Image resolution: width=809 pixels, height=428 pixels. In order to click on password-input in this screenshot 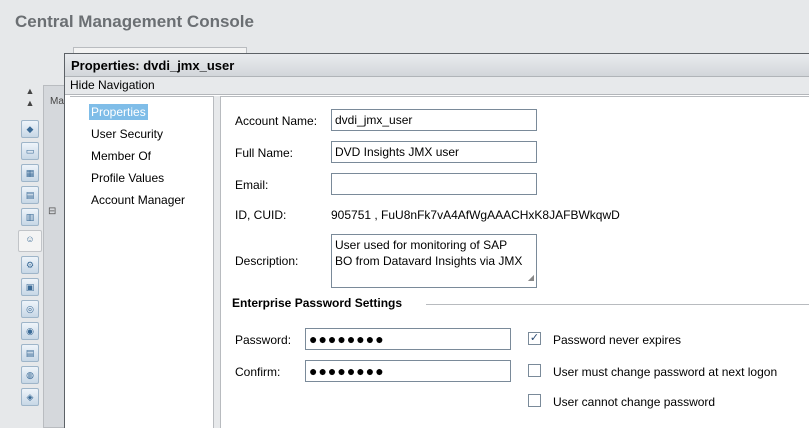, I will do `click(408, 339)`.